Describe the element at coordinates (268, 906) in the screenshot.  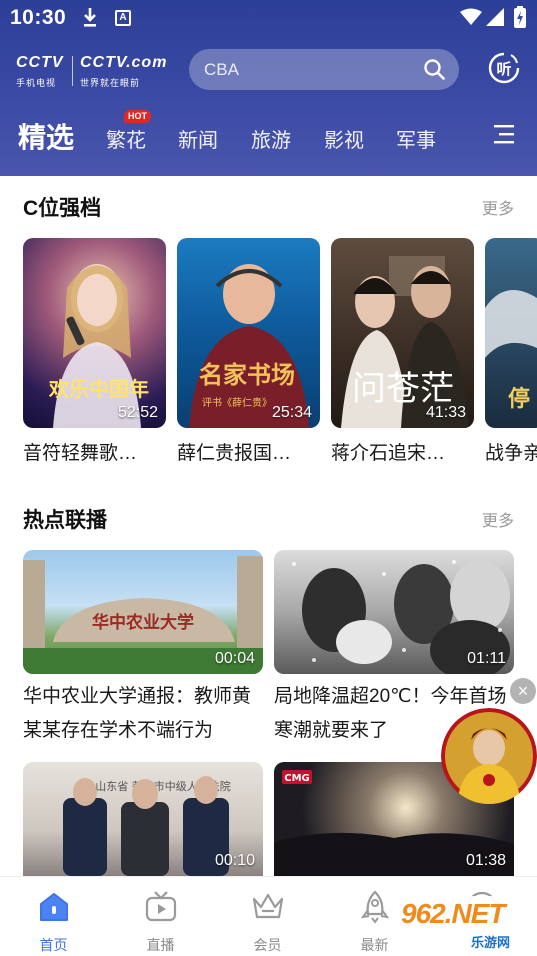
I see `crown-icon` at that location.